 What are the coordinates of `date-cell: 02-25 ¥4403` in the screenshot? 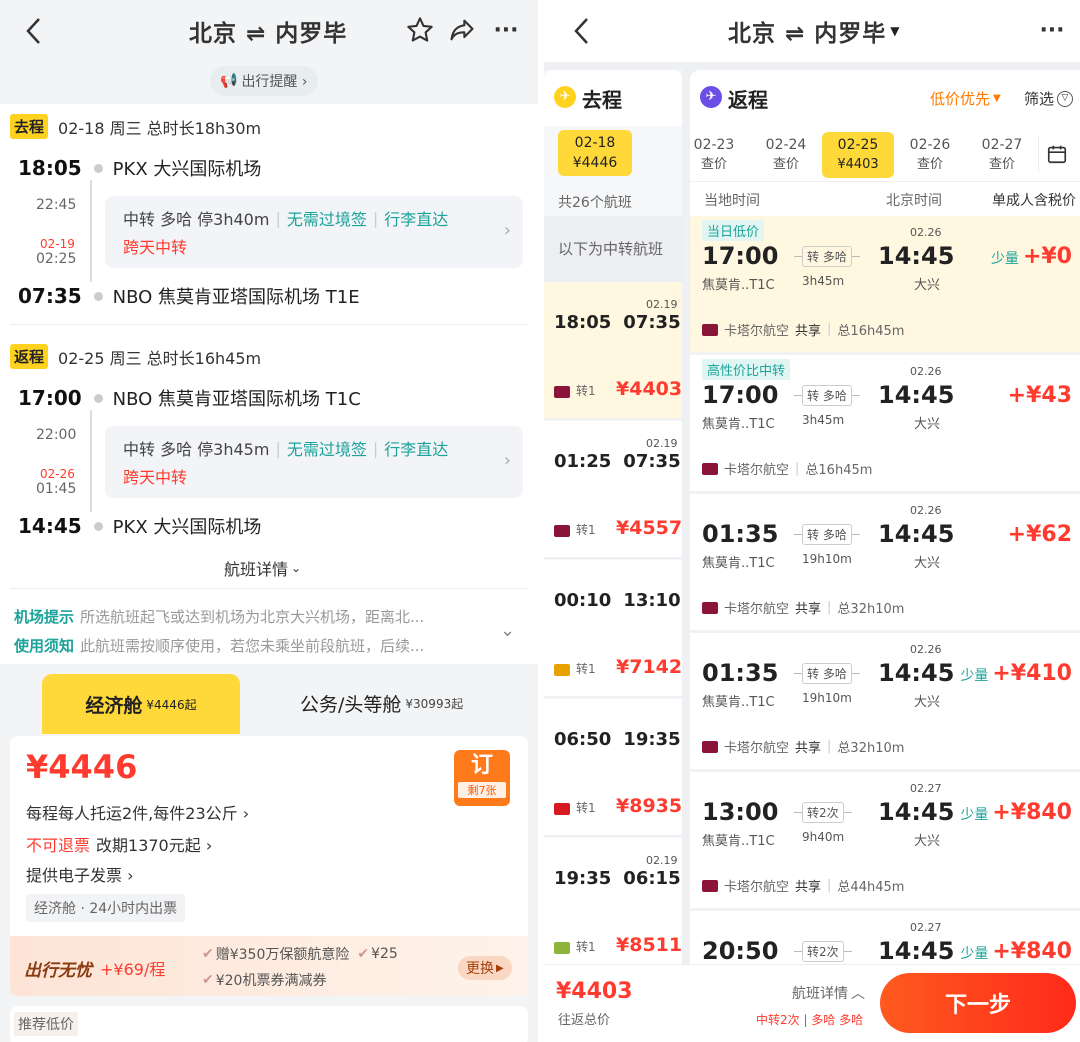 It's located at (858, 155).